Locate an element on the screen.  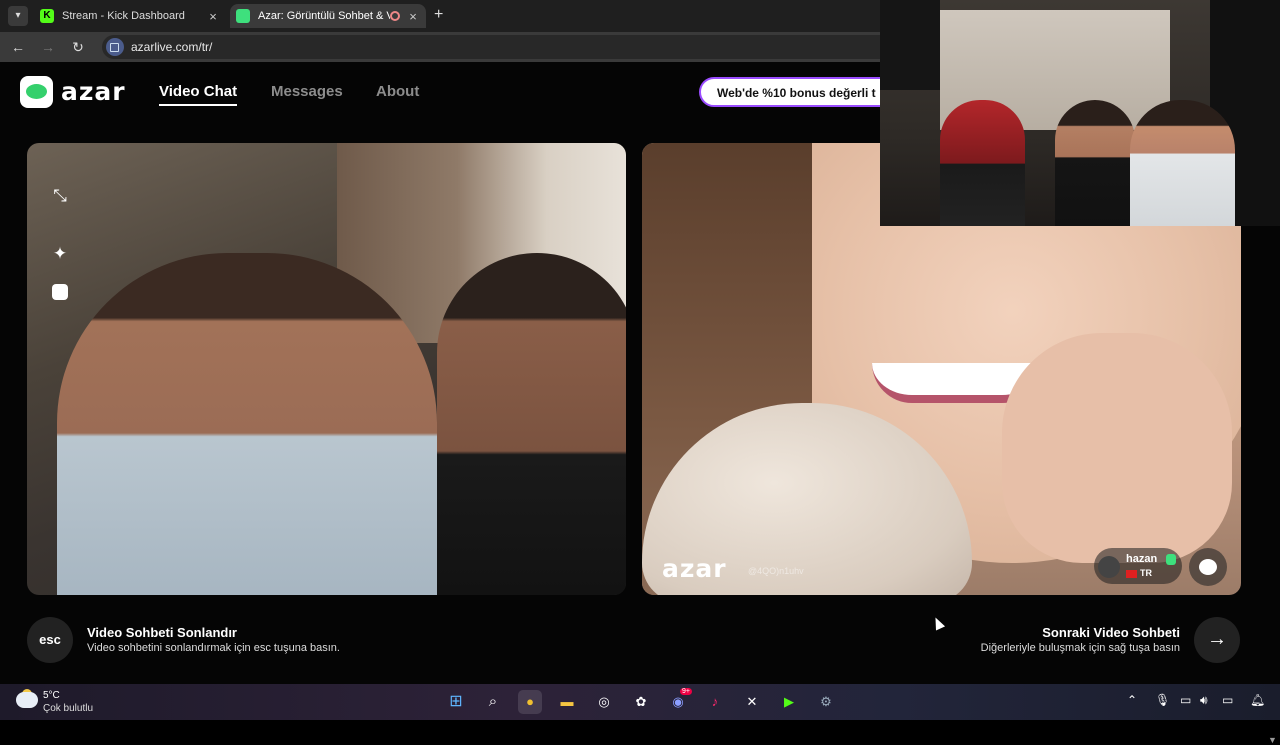
volume-icon: 🔊︎ is located at coordinates (1204, 700).